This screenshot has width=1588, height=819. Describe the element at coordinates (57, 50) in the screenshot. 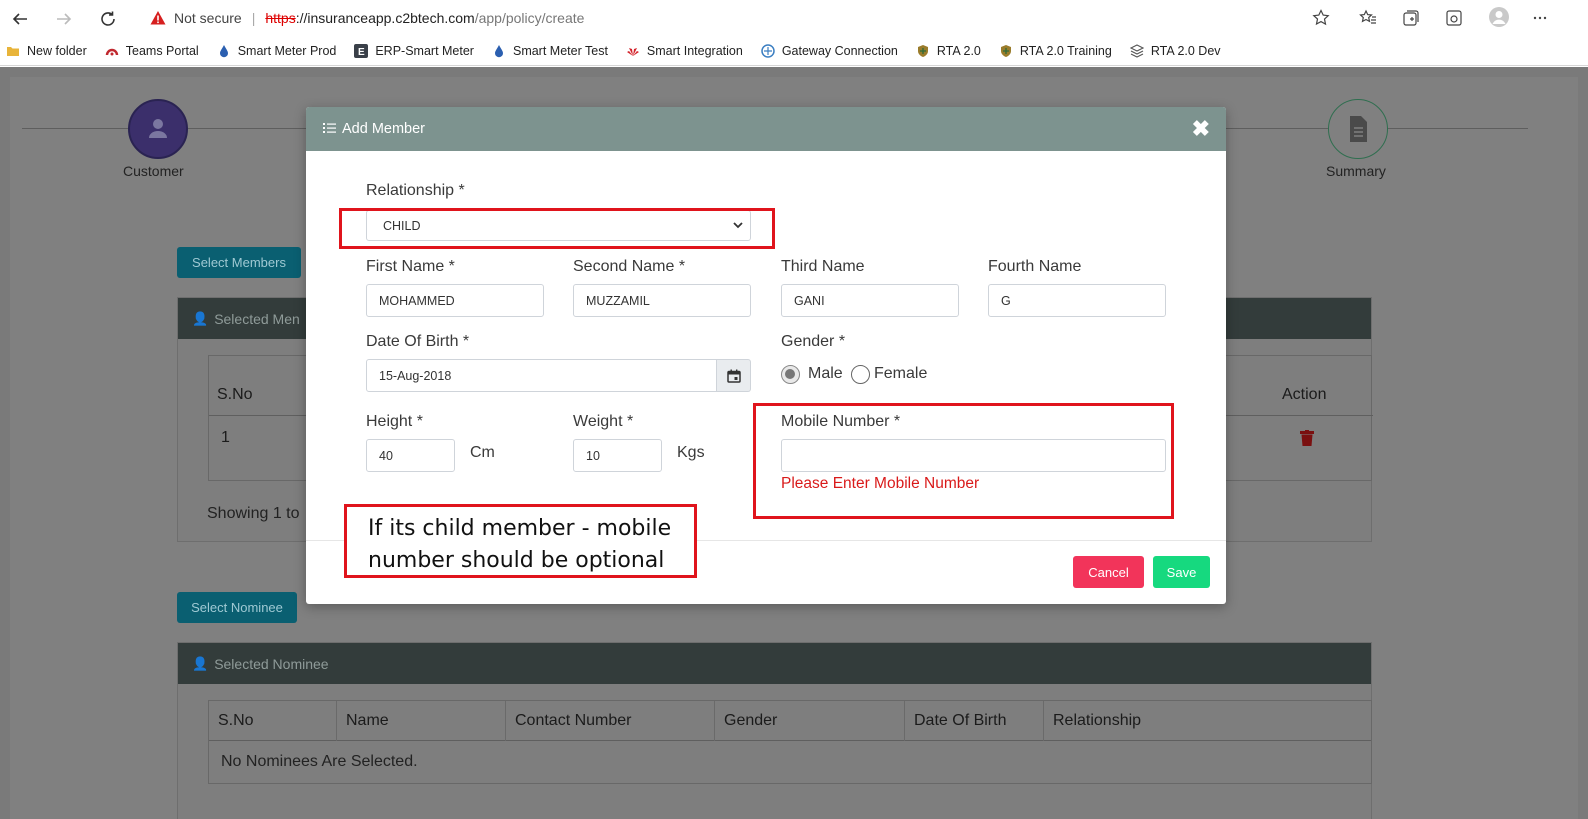

I see `bookmark-label: New folder` at that location.